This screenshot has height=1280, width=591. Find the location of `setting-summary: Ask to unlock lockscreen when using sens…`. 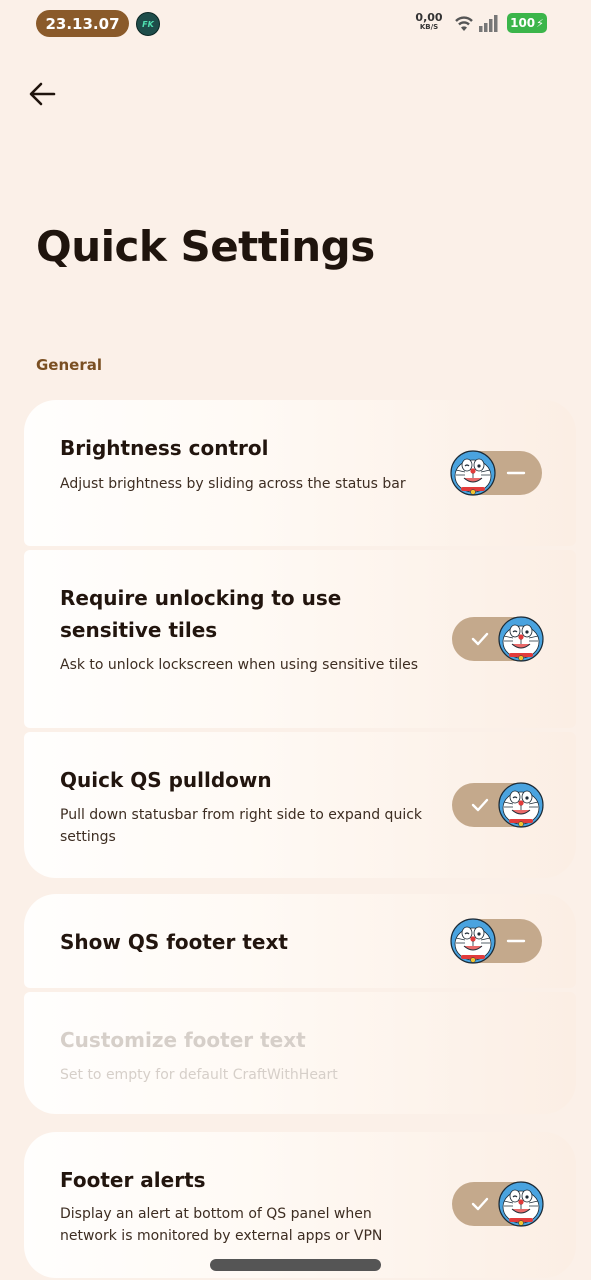

setting-summary: Ask to unlock lockscreen when using sens… is located at coordinates (239, 665).